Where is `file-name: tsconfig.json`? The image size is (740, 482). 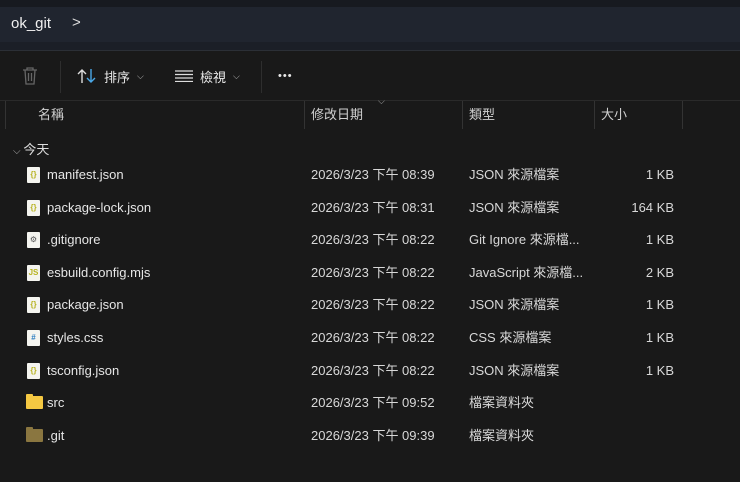 file-name: tsconfig.json is located at coordinates (83, 370).